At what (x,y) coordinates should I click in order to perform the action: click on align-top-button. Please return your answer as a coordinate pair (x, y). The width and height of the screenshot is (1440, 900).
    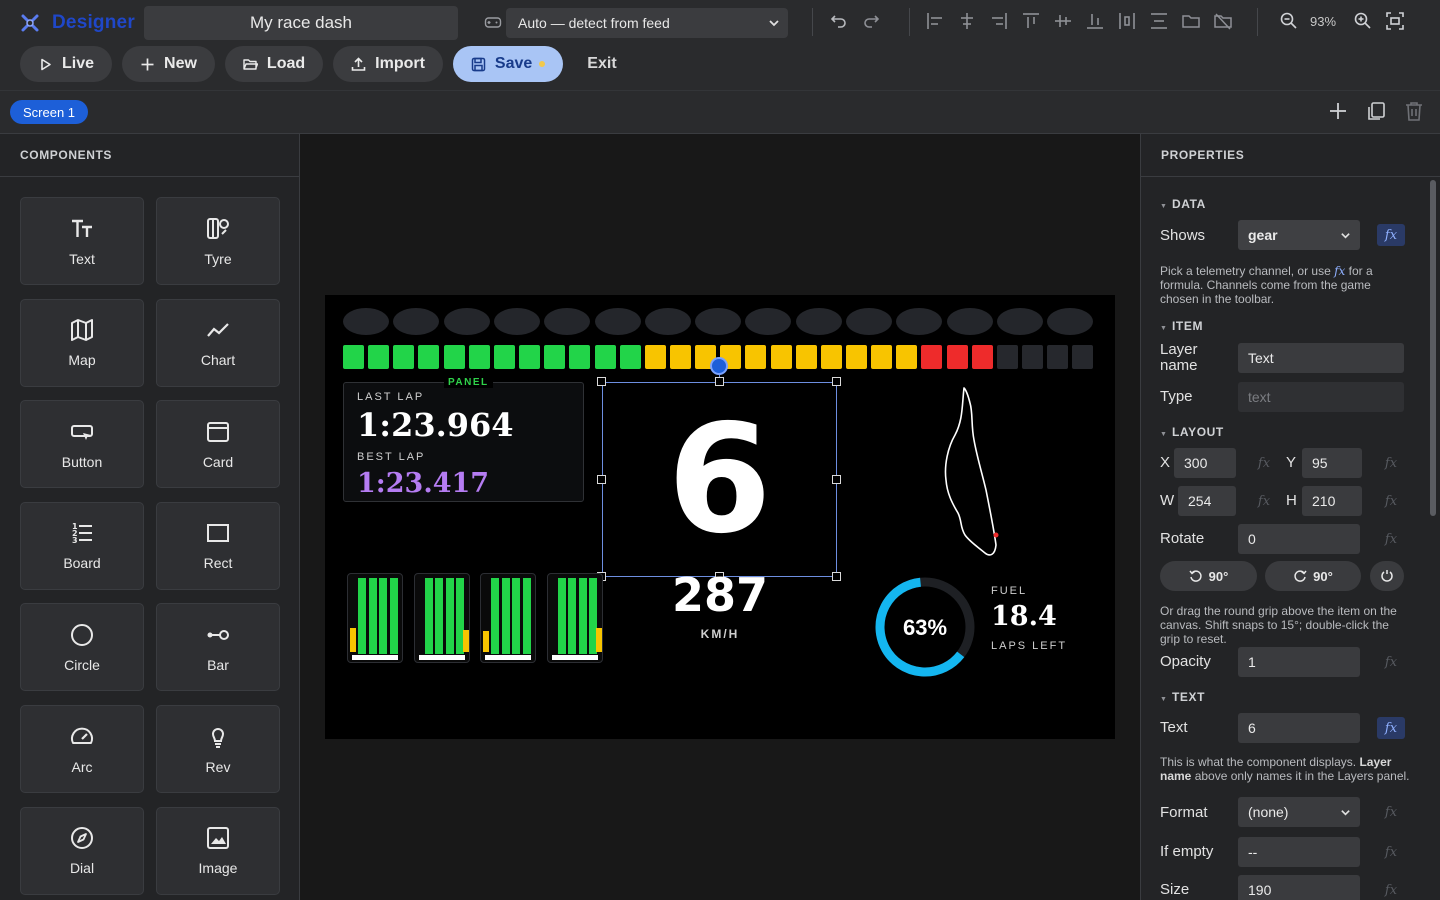
    Looking at the image, I should click on (1031, 21).